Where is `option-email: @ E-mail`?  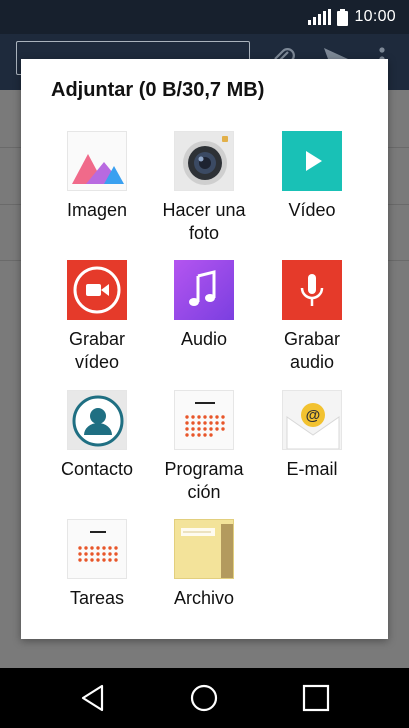
option-email: @ E-mail is located at coordinates (312, 435).